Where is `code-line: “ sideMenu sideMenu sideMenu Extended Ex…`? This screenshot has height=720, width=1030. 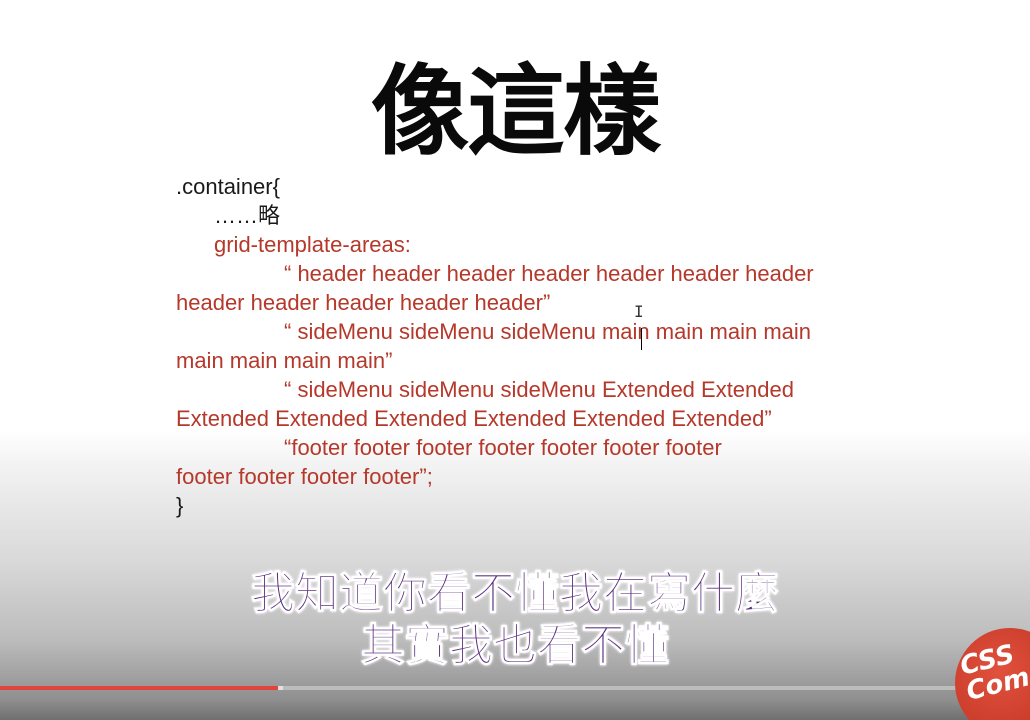
code-line: “ sideMenu sideMenu sideMenu Extended Ex… is located at coordinates (539, 389).